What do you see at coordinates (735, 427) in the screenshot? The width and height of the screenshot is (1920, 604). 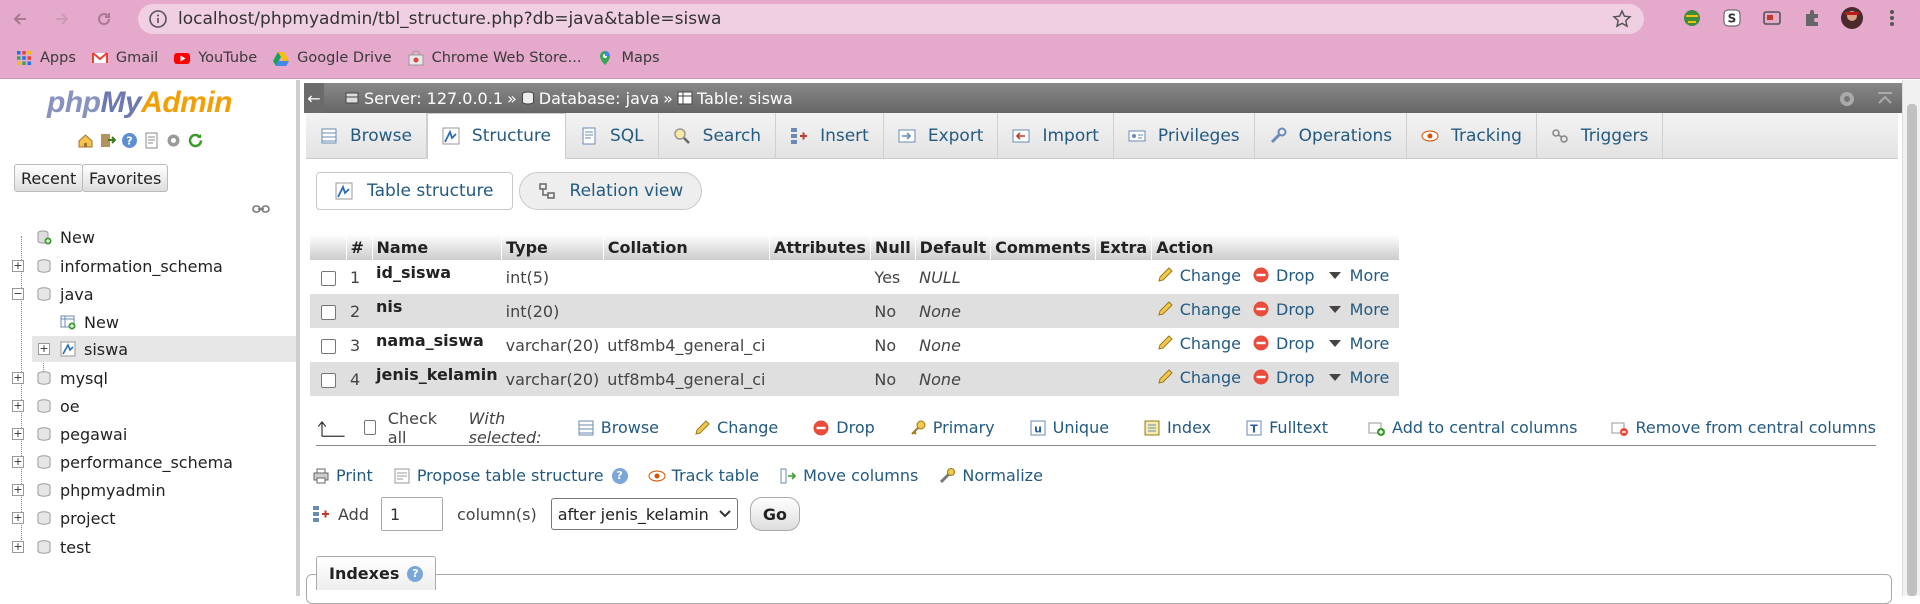 I see `selected-change-button: Change` at bounding box center [735, 427].